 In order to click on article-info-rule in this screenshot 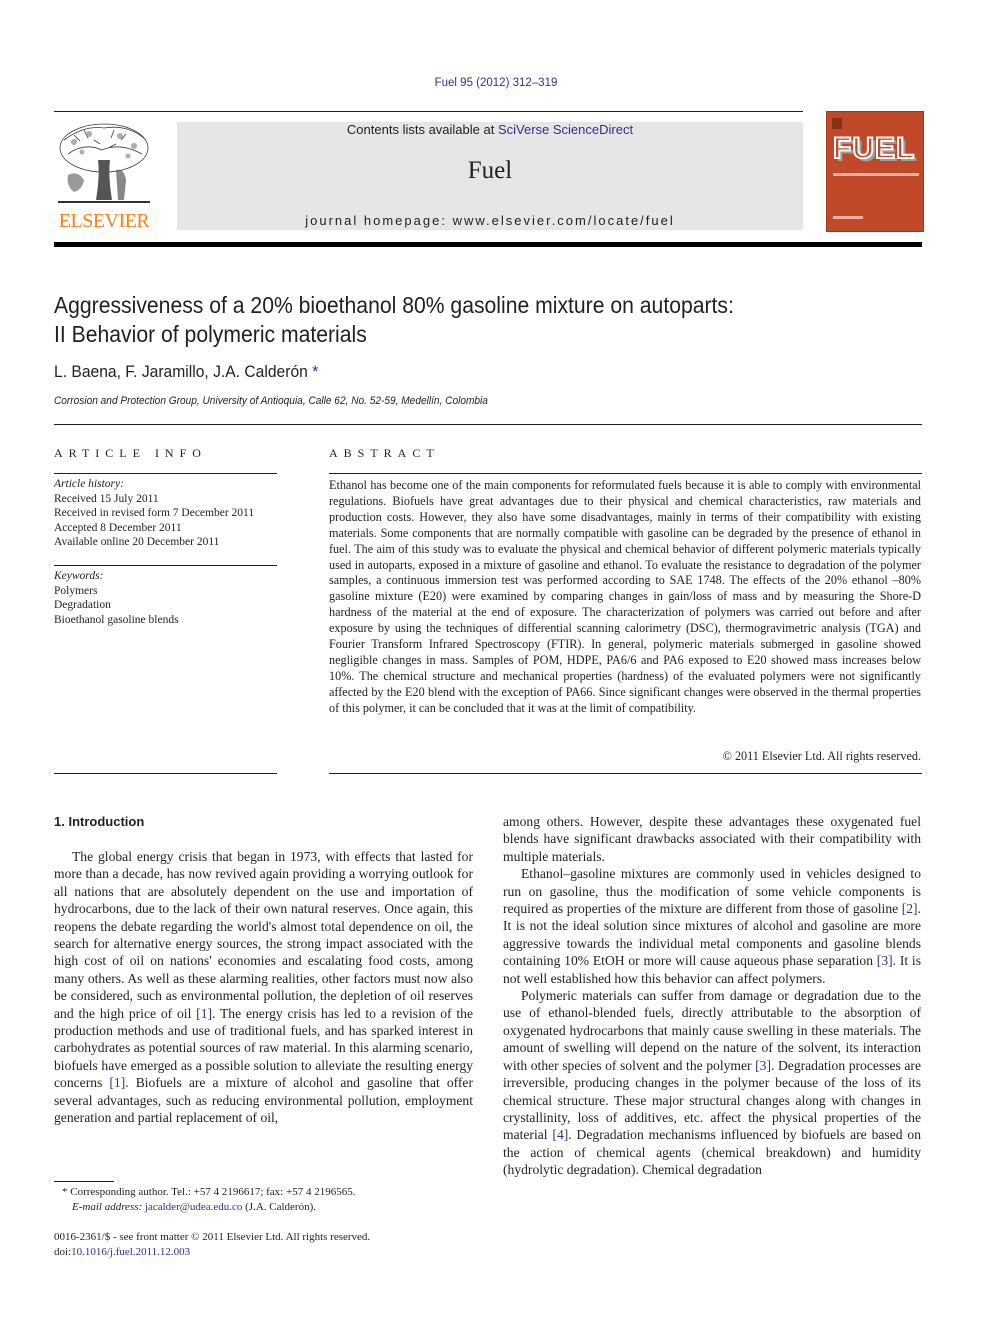, I will do `click(165, 473)`.